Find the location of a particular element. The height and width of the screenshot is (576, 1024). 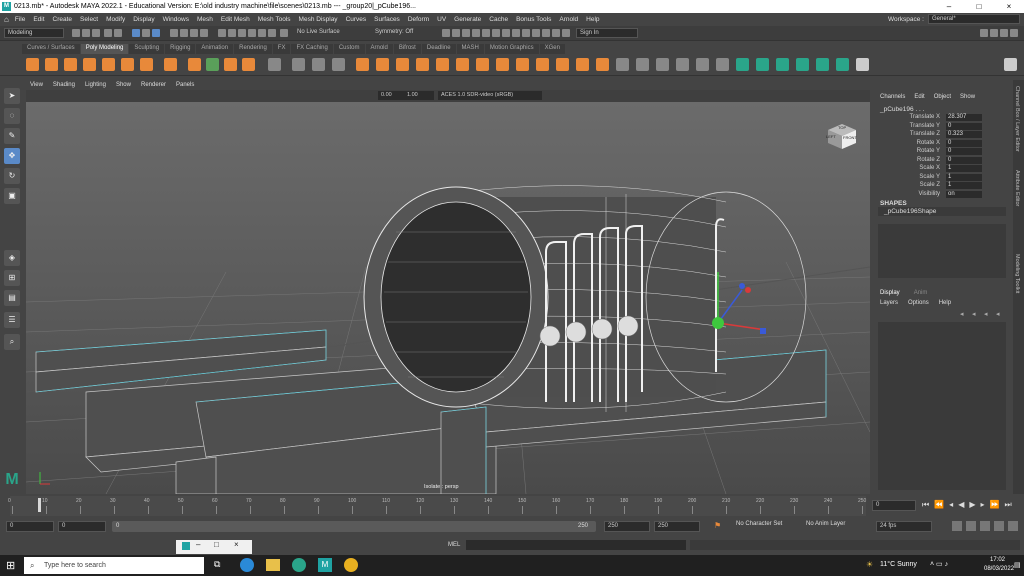

save-scene-icon is located at coordinates (96, 33).